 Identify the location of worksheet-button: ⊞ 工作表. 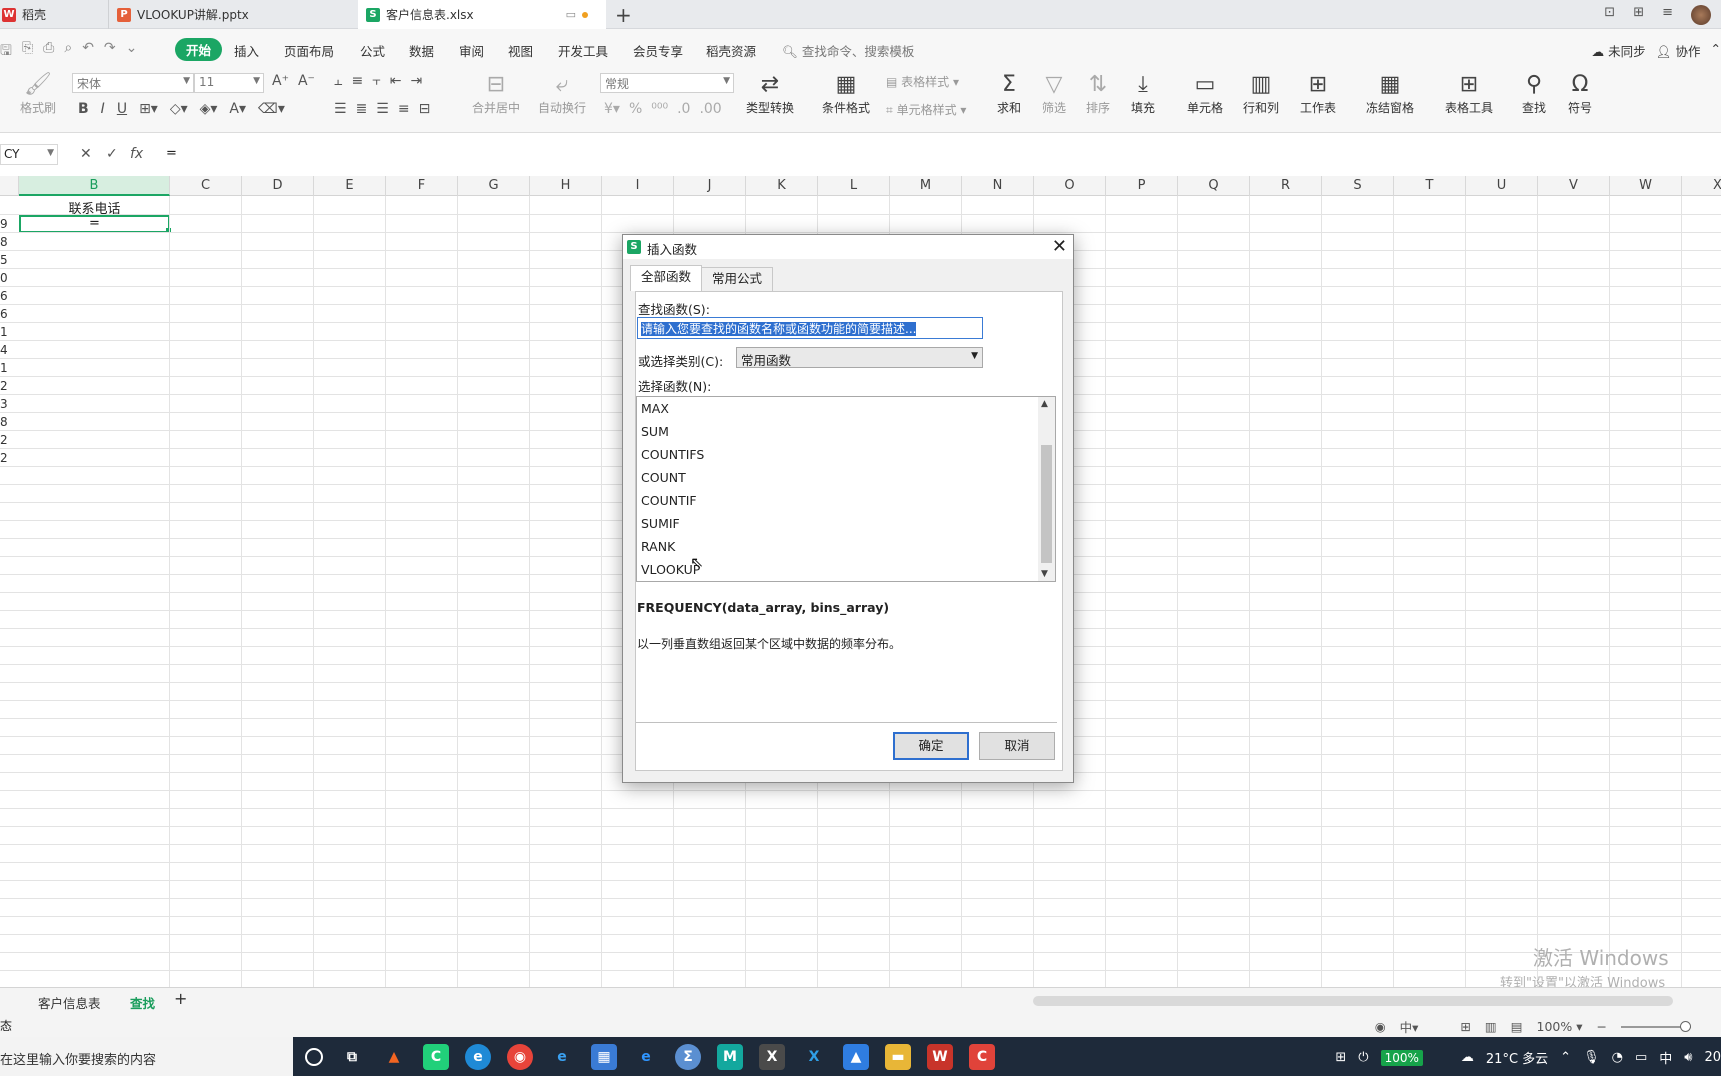
(1318, 93).